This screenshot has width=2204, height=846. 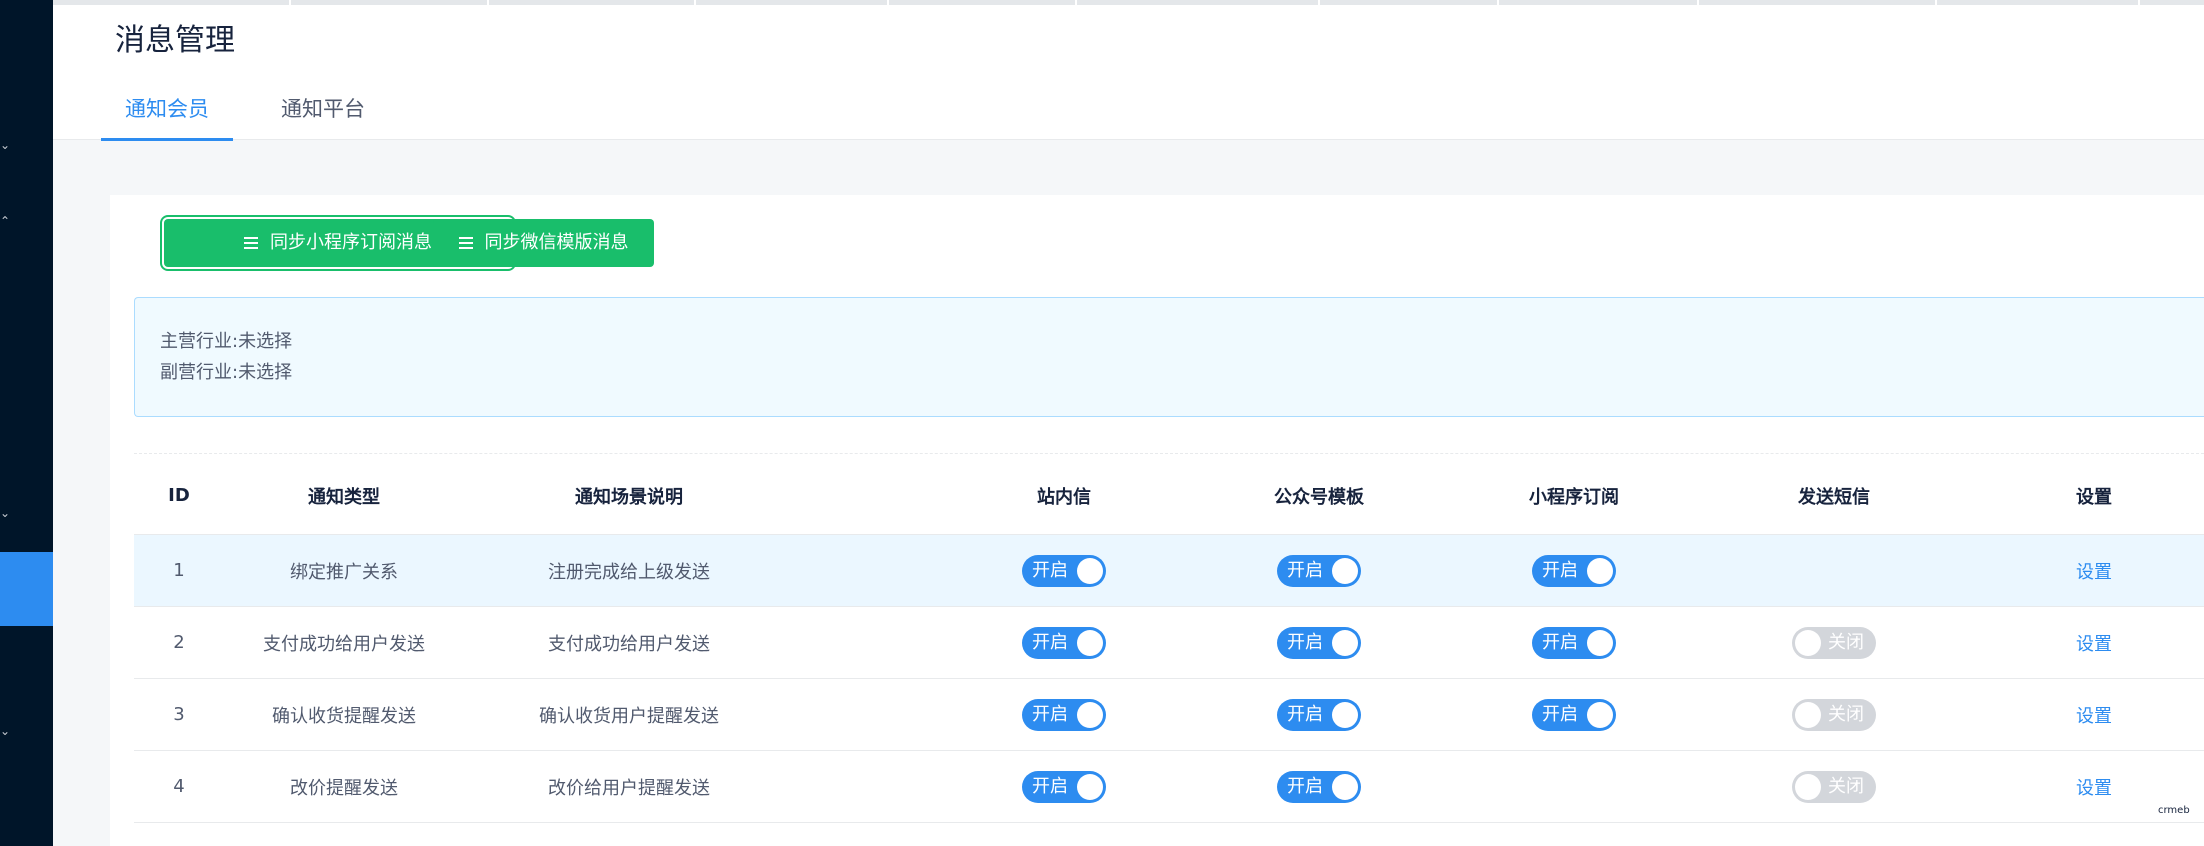 What do you see at coordinates (179, 786) in the screenshot?
I see `row-id: 4` at bounding box center [179, 786].